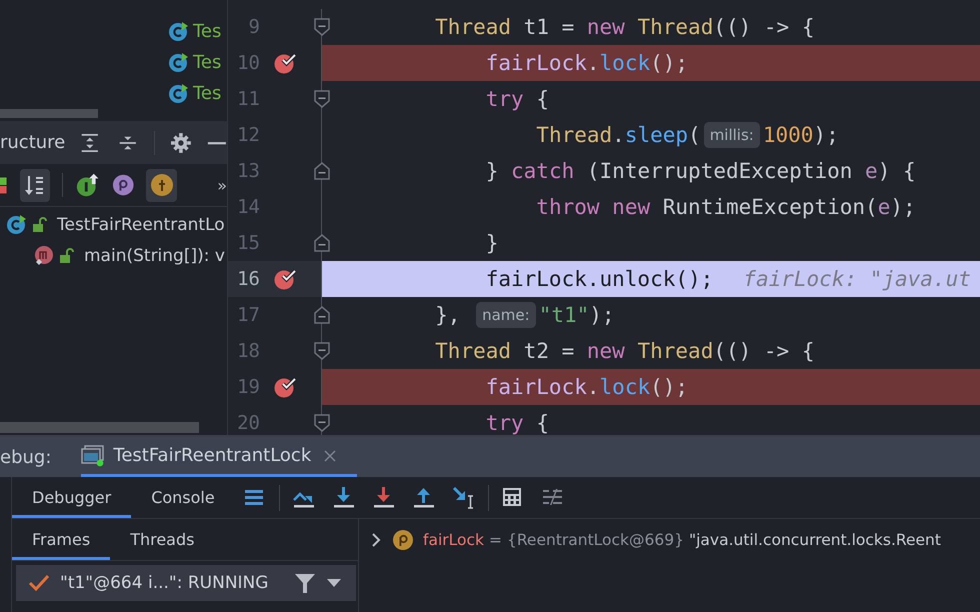 This screenshot has height=612, width=980. I want to click on code-text: (InterruptedException, so click(720, 171).